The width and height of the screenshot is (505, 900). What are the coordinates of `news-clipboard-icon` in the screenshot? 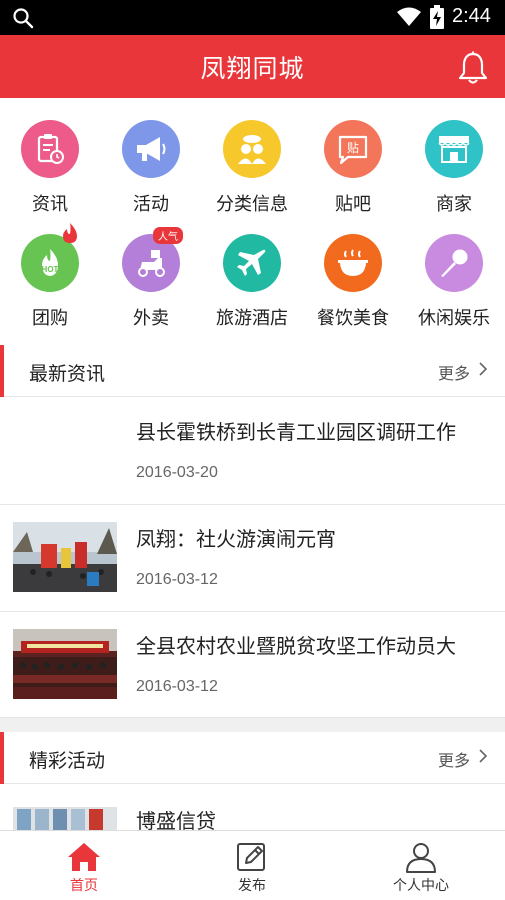 It's located at (50, 149).